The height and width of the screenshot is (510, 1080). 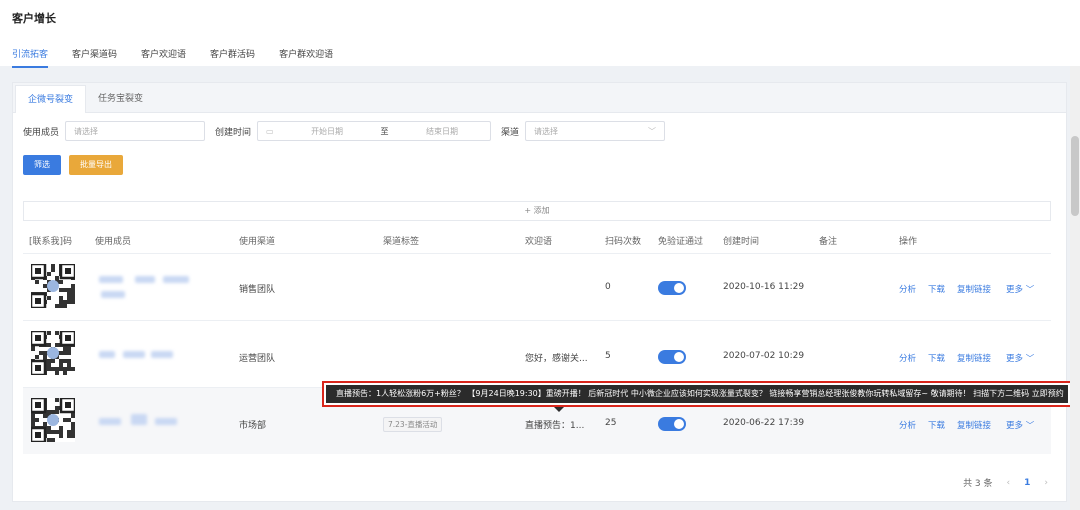 I want to click on date-range-picker: ▭ 开始日期 至 结束日期, so click(x=374, y=131).